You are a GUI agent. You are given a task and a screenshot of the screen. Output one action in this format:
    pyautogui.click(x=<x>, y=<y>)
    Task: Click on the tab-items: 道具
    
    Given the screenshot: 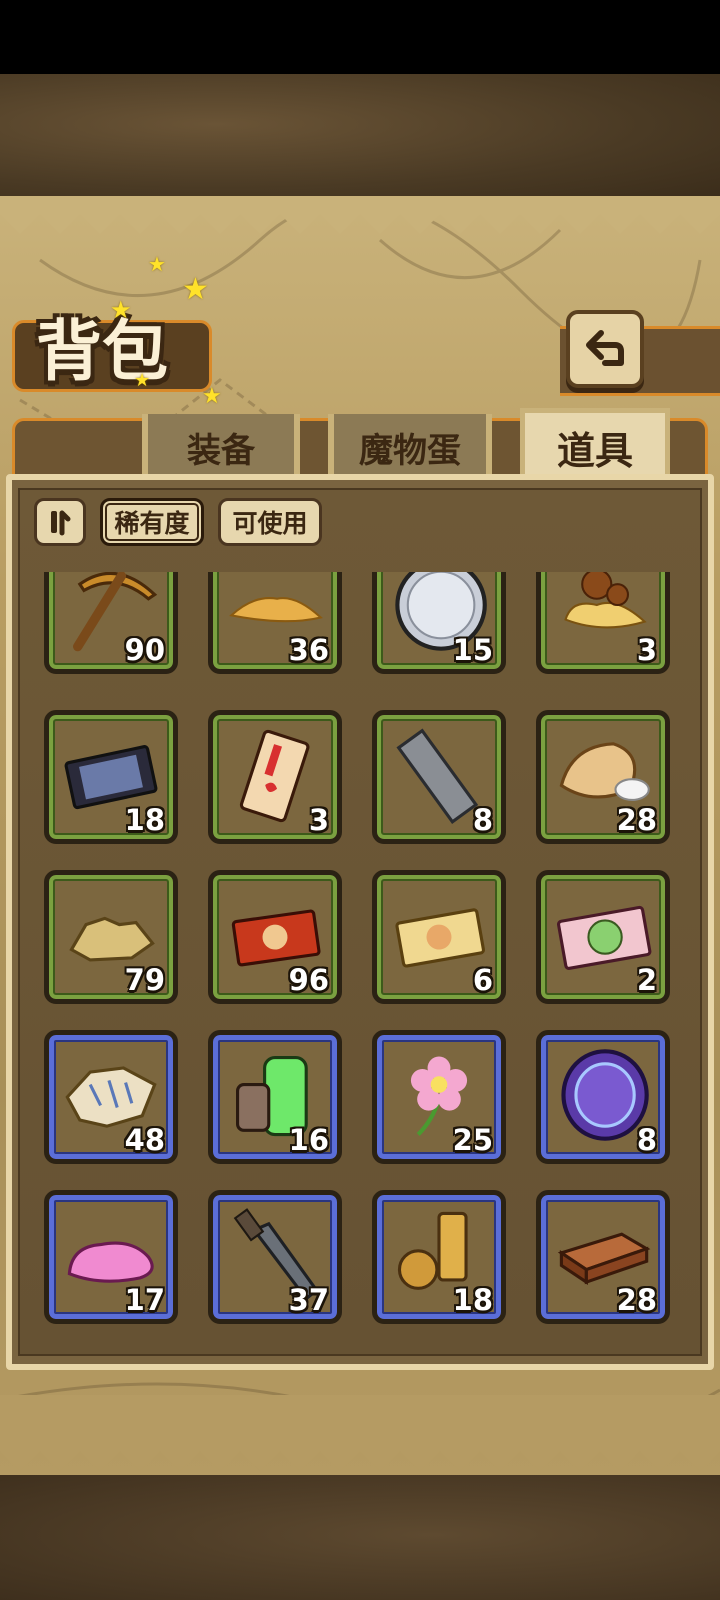 What is the action you would take?
    pyautogui.click(x=595, y=445)
    